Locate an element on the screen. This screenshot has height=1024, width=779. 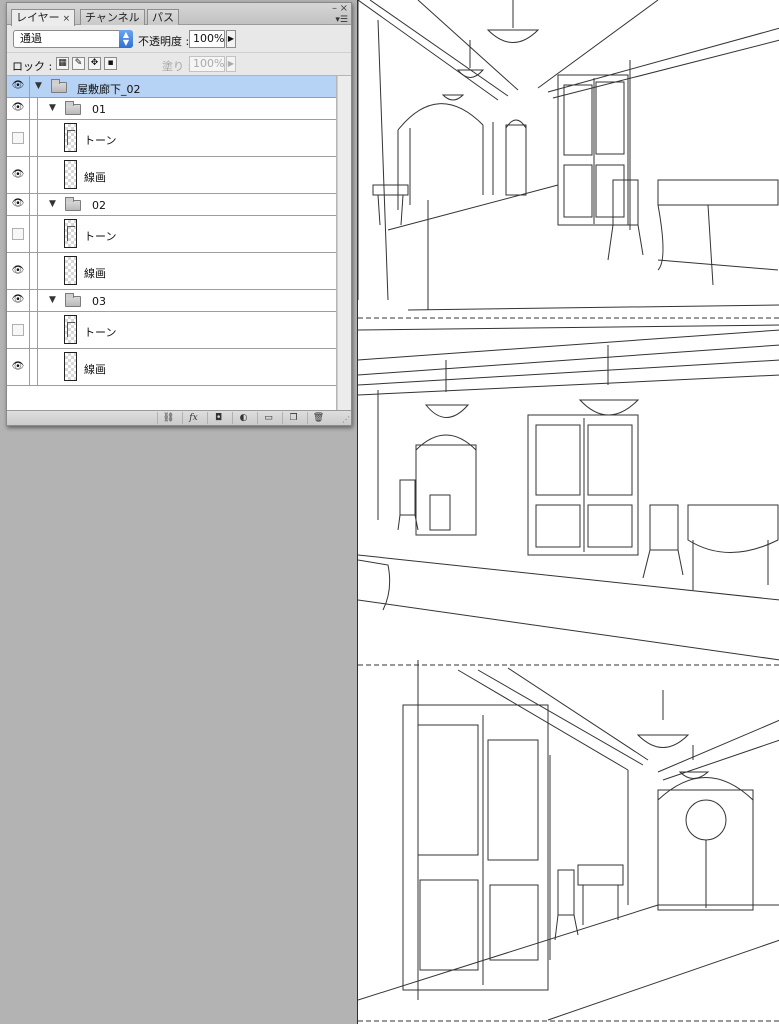
fill-label: 塗り : is located at coordinates (177, 66).